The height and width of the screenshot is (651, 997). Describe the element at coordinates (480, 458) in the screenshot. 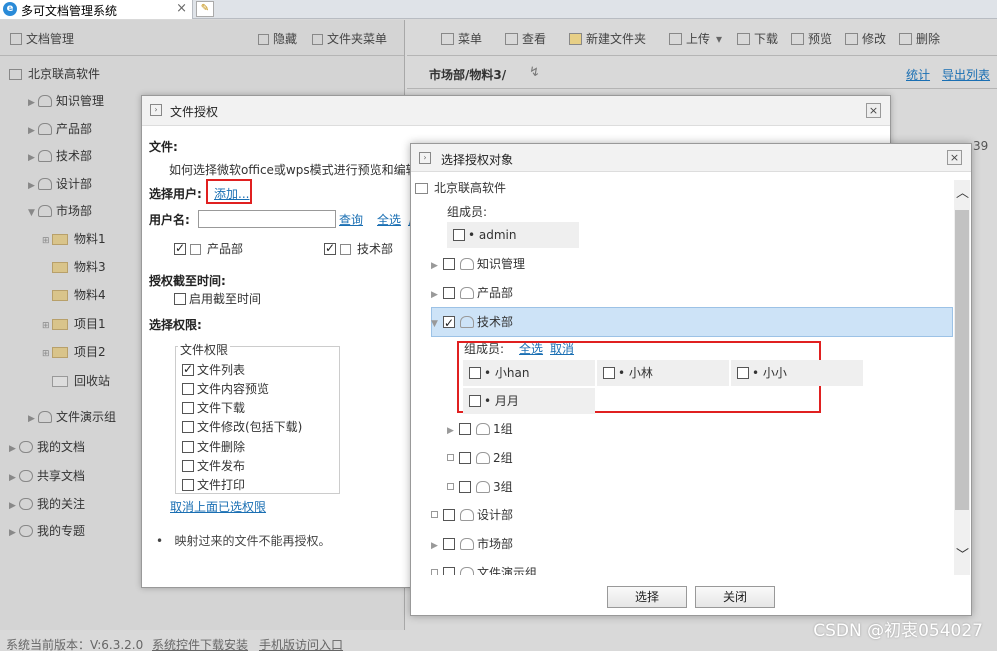

I see `subgroup-node: 2组` at that location.